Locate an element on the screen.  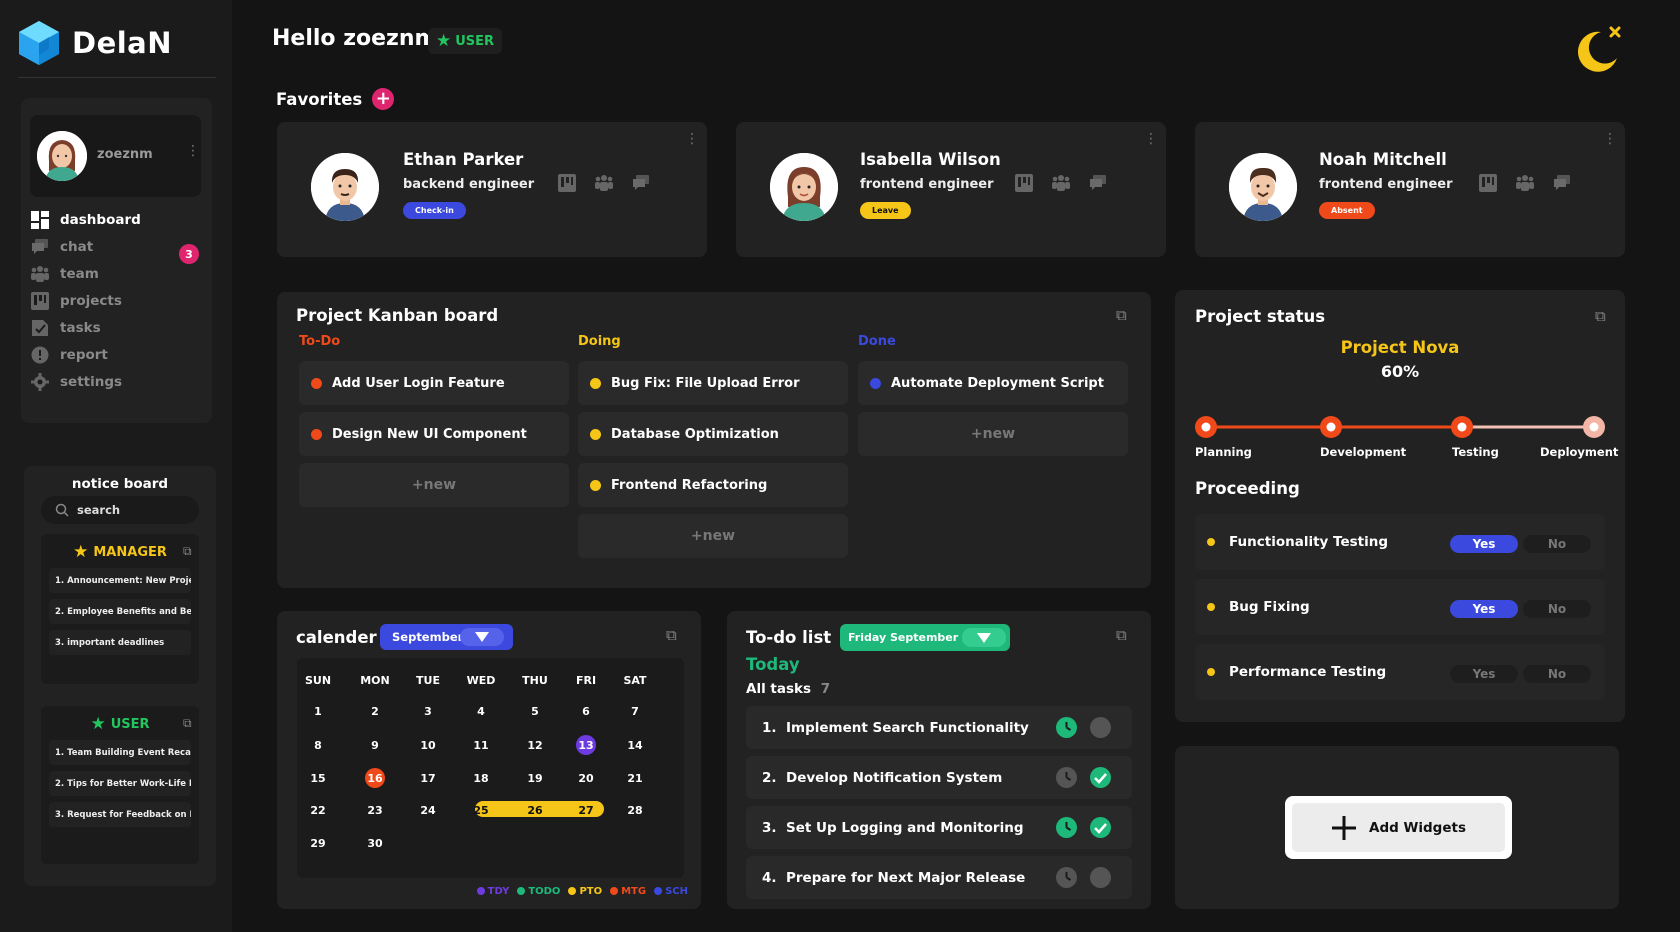
calendar-day: 30 is located at coordinates (375, 843).